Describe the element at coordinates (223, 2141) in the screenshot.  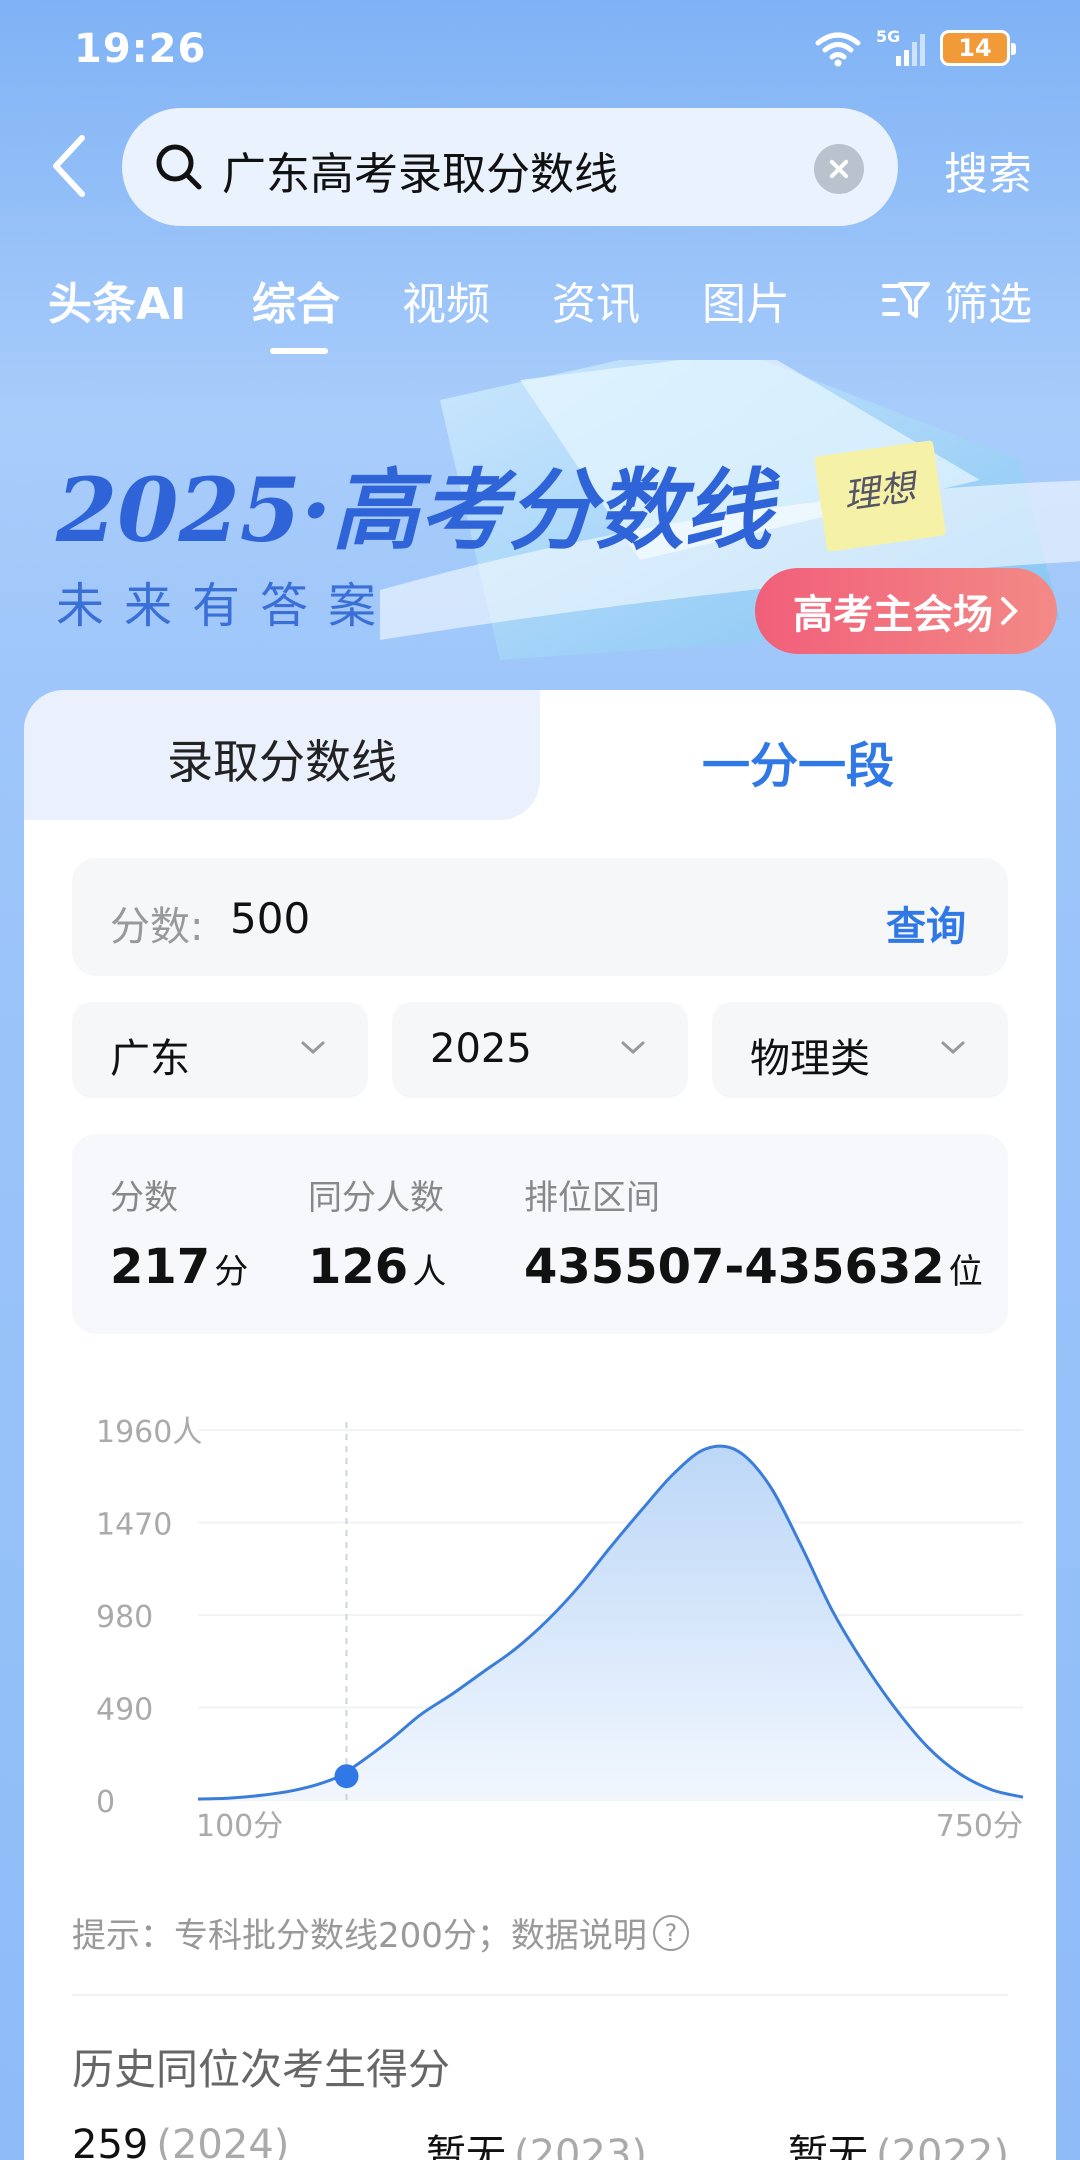
I see `history-year: (2024)` at that location.